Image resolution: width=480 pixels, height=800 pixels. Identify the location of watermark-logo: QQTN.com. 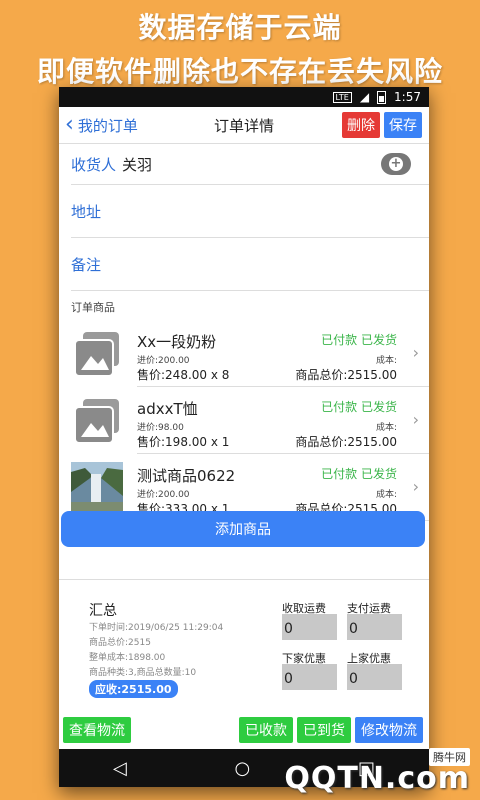
(377, 778).